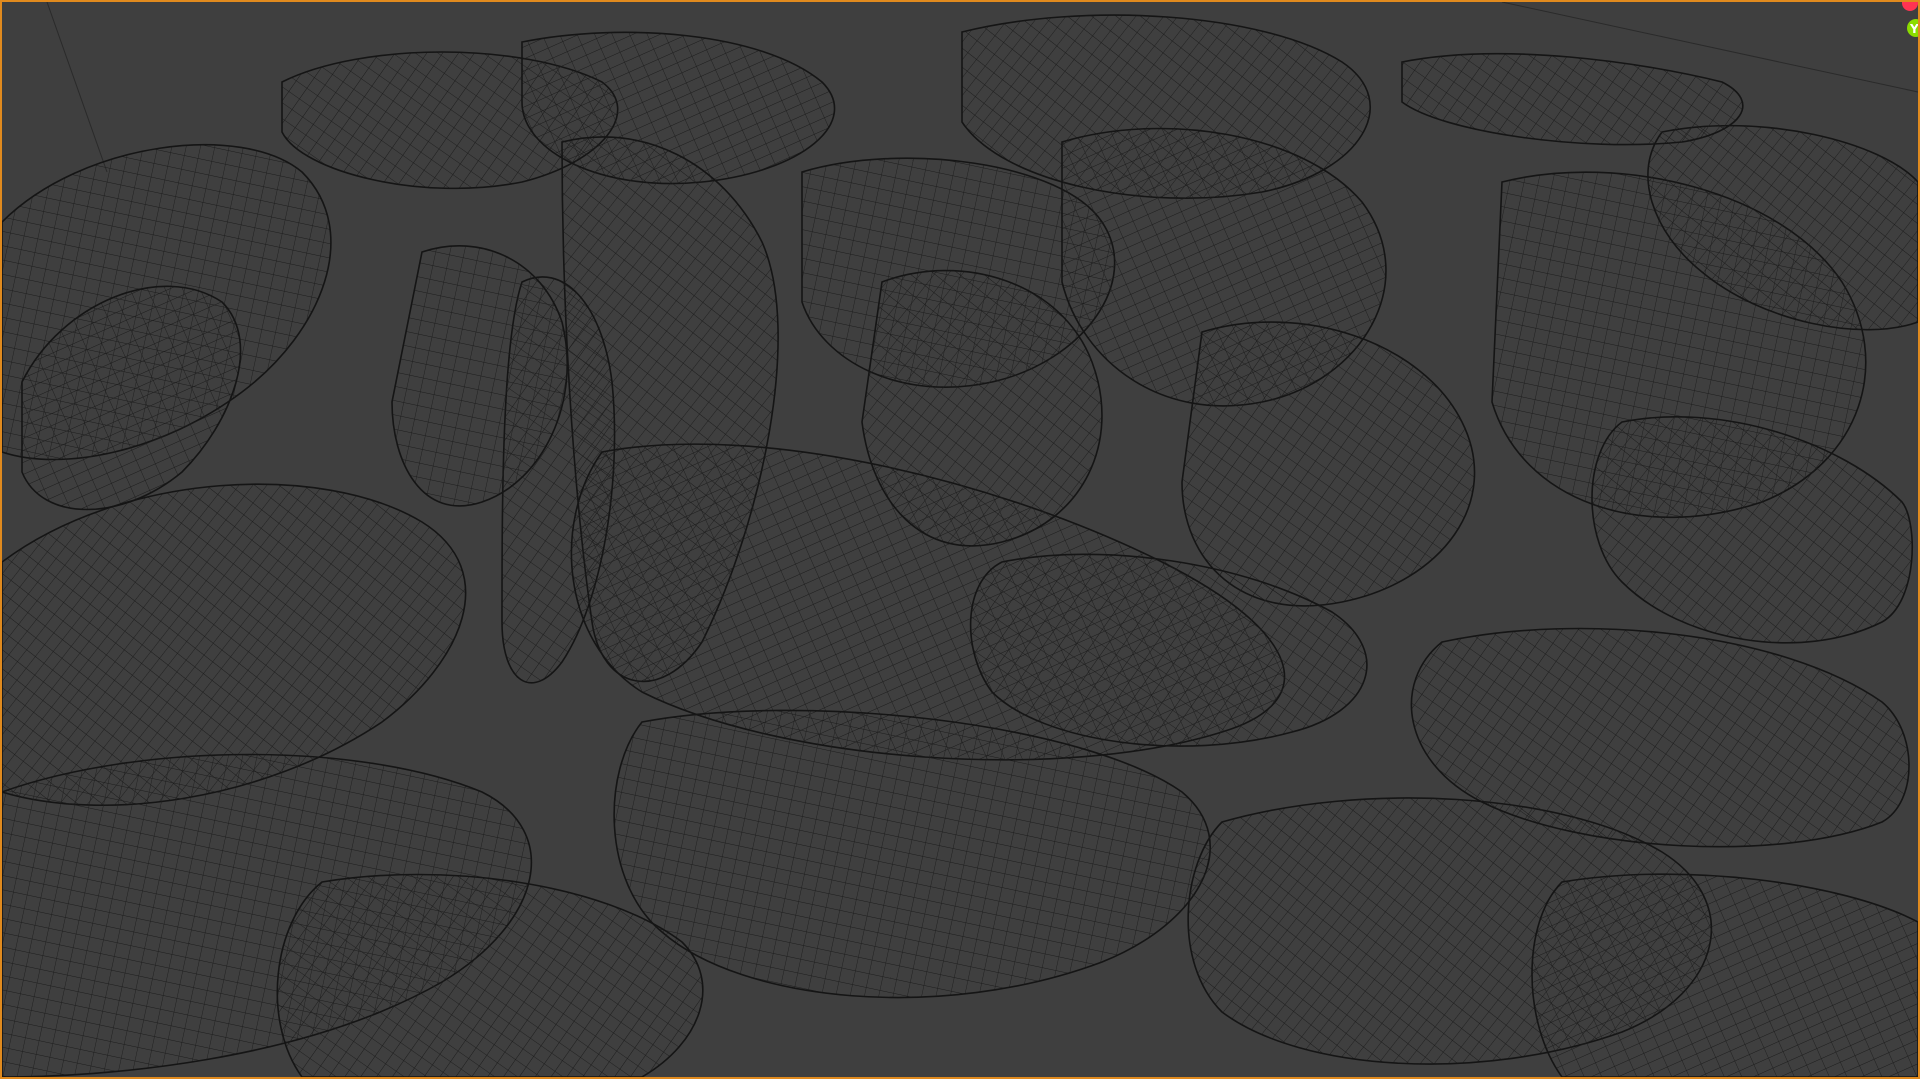 The image size is (1920, 1079). What do you see at coordinates (1913, 29) in the screenshot?
I see `y-axis-label: Y` at bounding box center [1913, 29].